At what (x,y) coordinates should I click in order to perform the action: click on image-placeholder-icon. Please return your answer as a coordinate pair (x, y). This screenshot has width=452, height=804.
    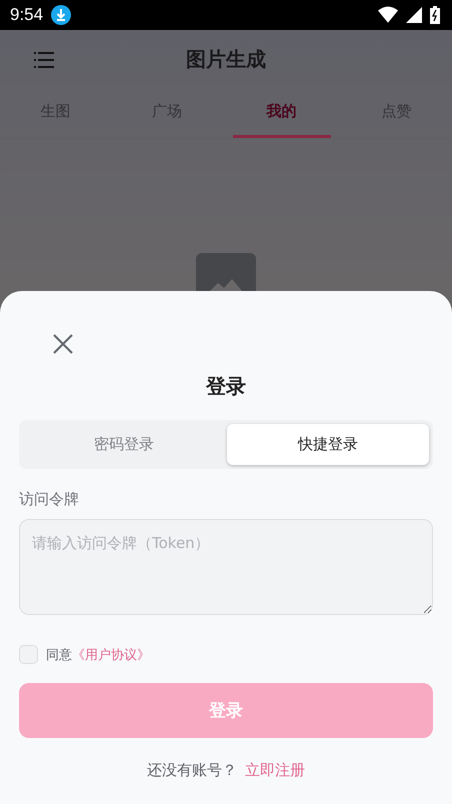
    Looking at the image, I should click on (226, 272).